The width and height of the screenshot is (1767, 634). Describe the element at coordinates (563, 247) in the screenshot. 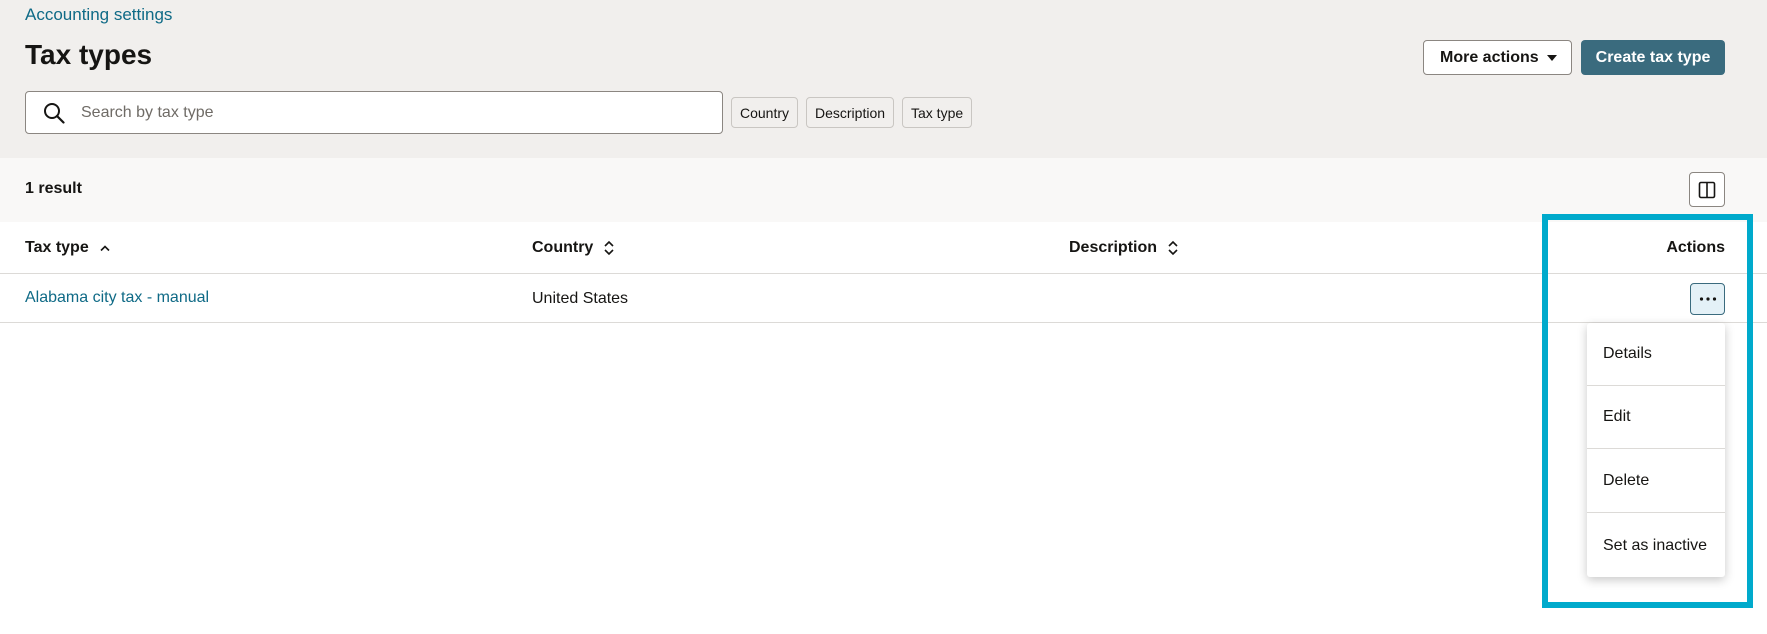

I see `column-header-label: Country` at that location.